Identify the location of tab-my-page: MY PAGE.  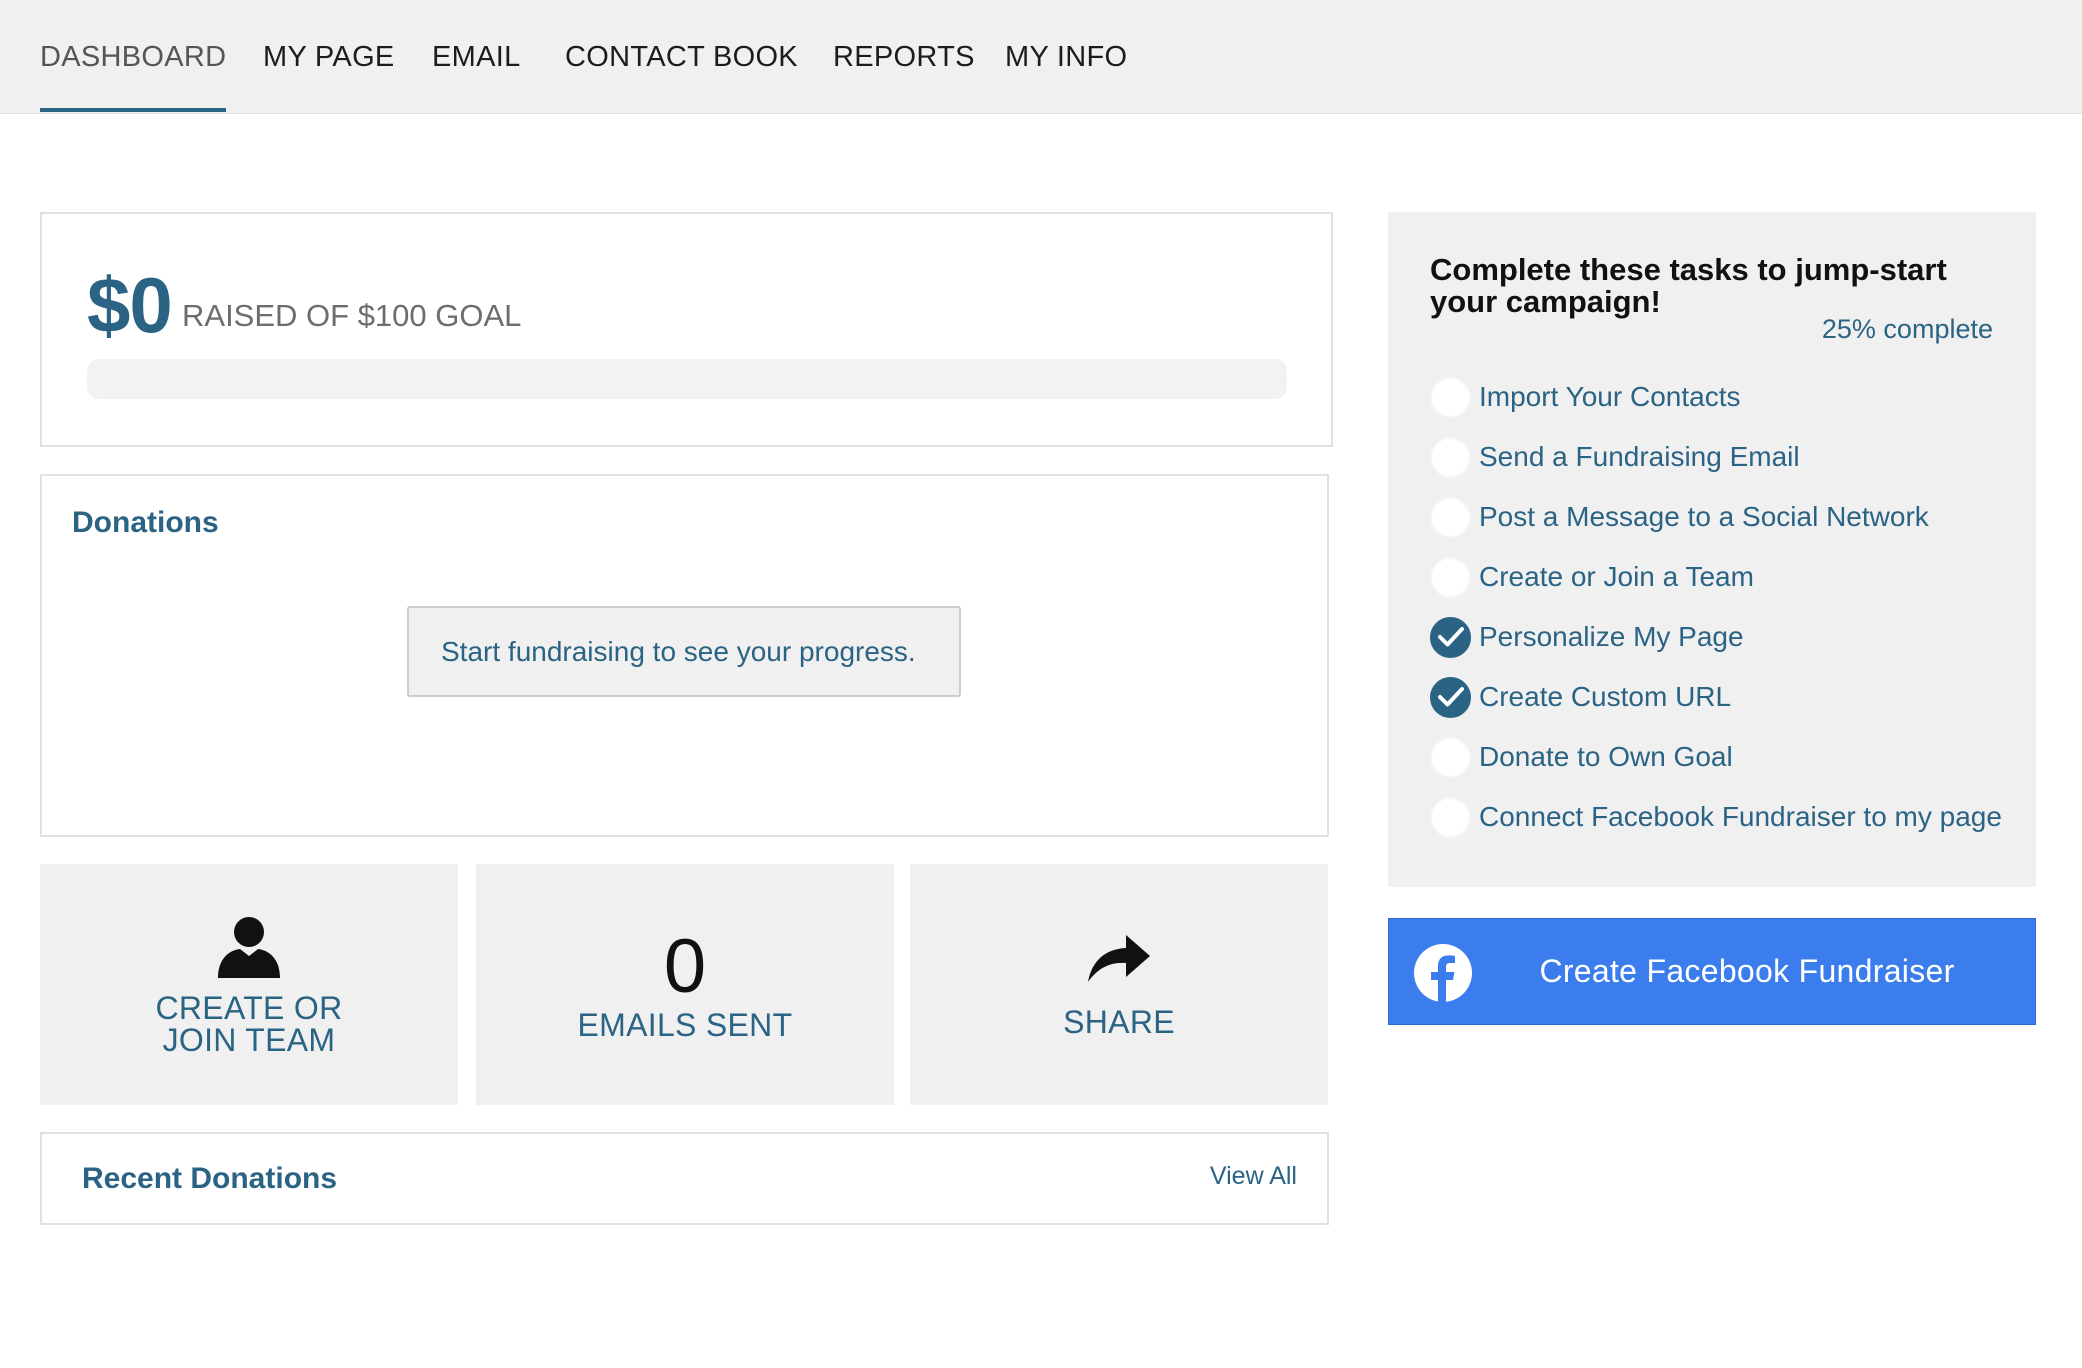
(329, 57).